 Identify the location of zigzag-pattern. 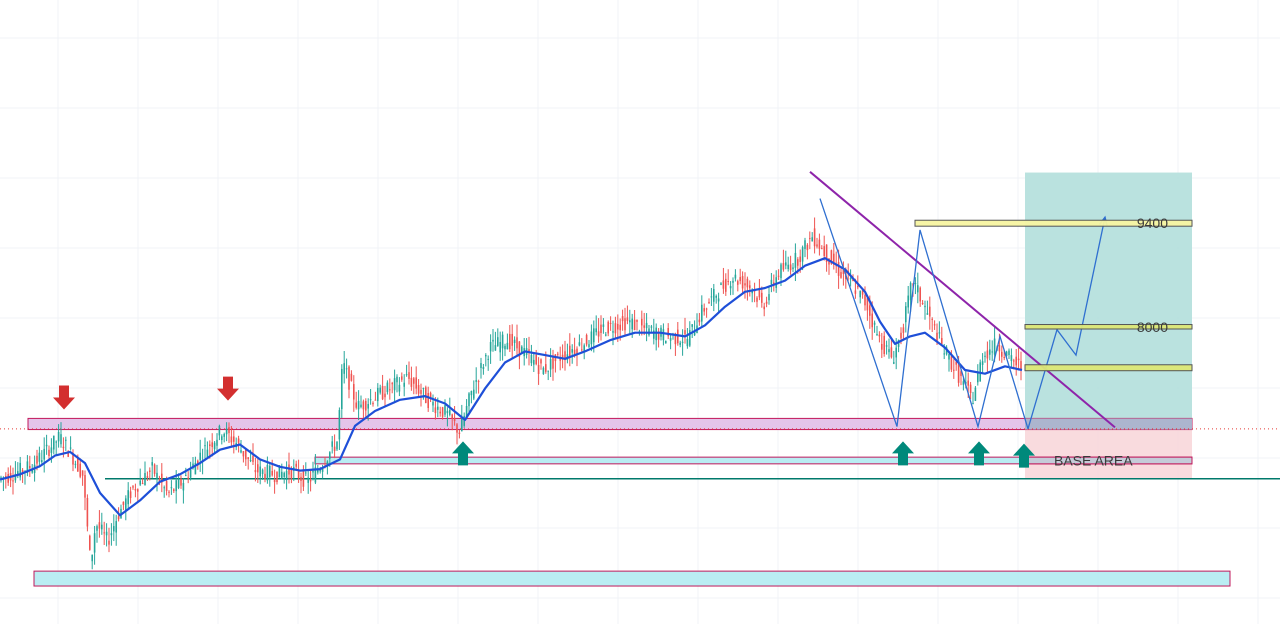
(924, 314).